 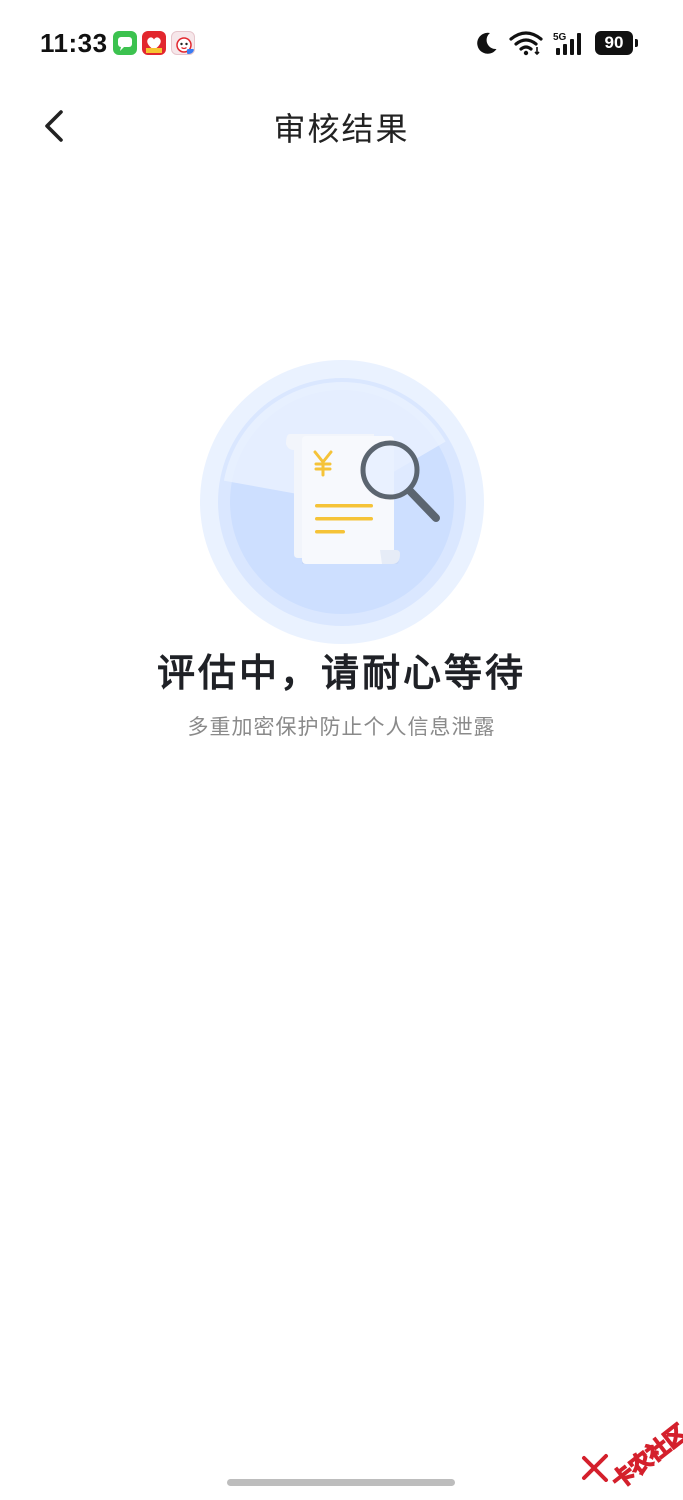 What do you see at coordinates (183, 43) in the screenshot?
I see `pink-app-icon` at bounding box center [183, 43].